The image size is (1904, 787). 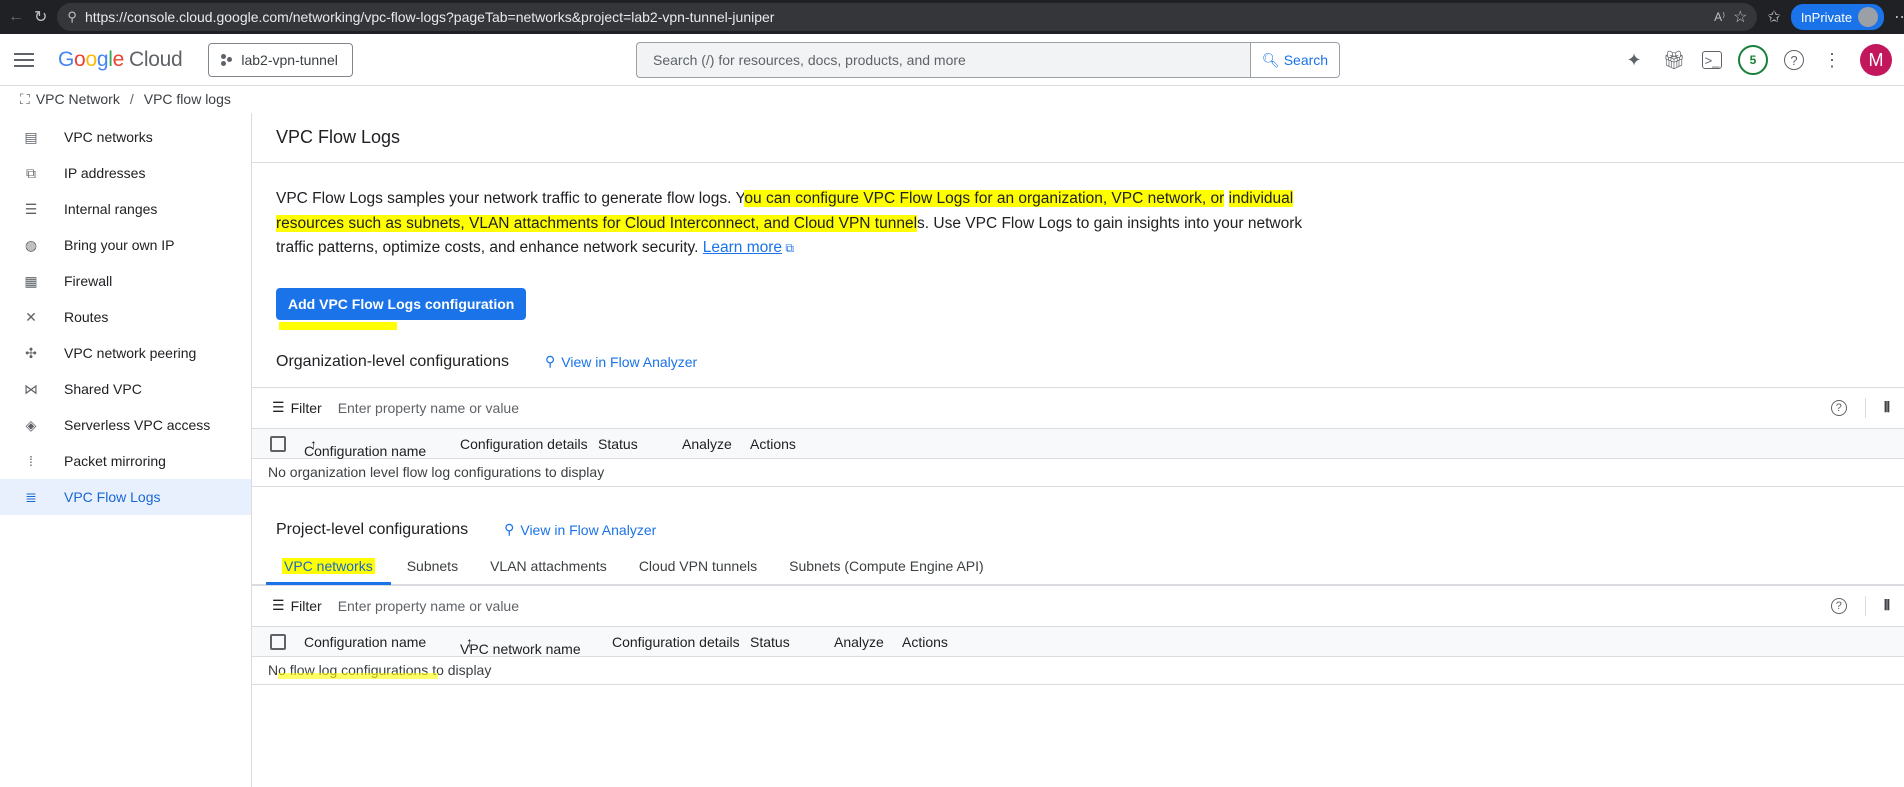 What do you see at coordinates (1674, 60) in the screenshot?
I see `gift-icon: 🎁︎` at bounding box center [1674, 60].